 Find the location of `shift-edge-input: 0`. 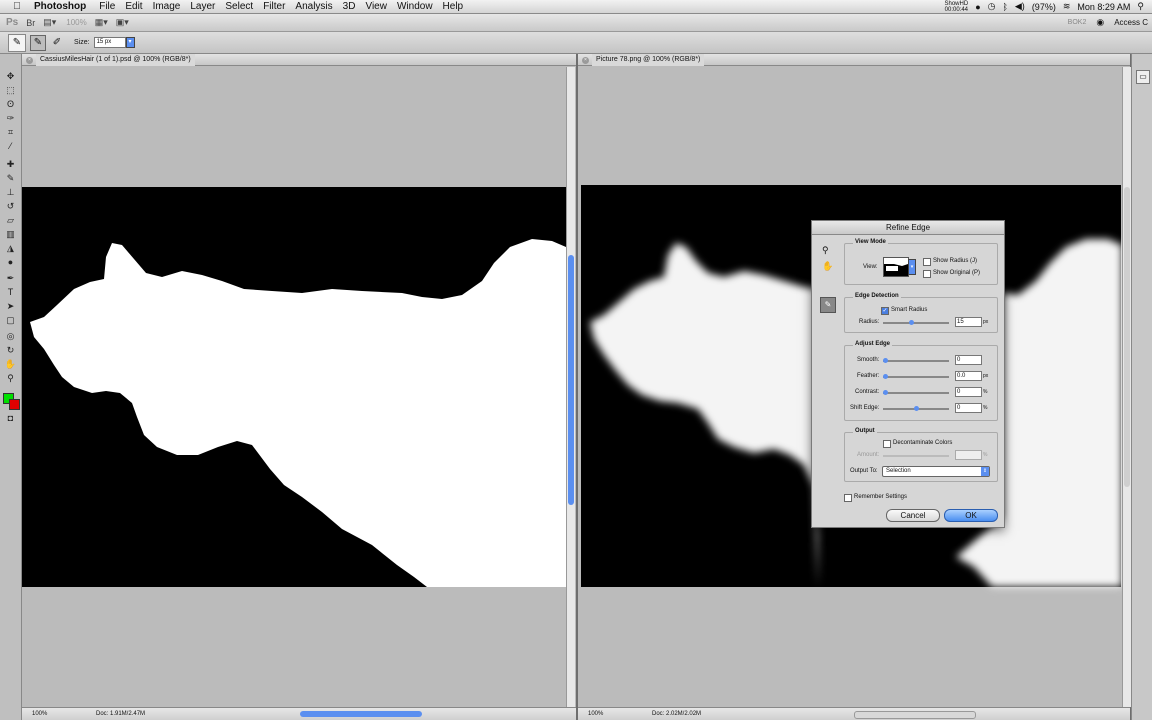

shift-edge-input: 0 is located at coordinates (968, 408).